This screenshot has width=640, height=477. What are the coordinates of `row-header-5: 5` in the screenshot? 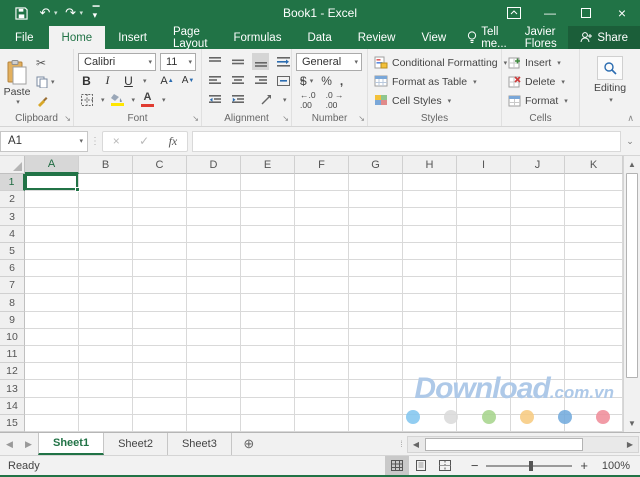 It's located at (12, 251).